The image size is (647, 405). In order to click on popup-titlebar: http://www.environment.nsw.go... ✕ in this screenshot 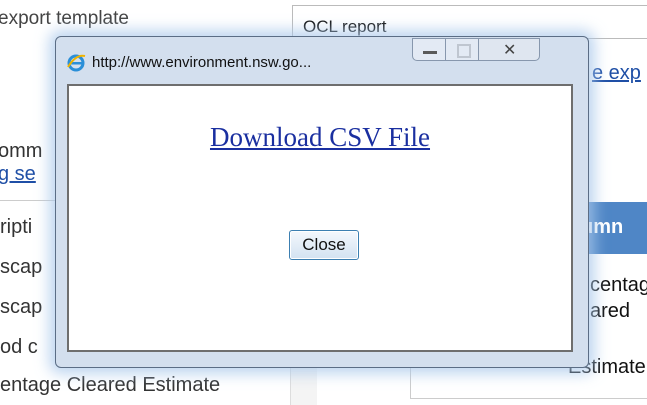, I will do `click(322, 59)`.